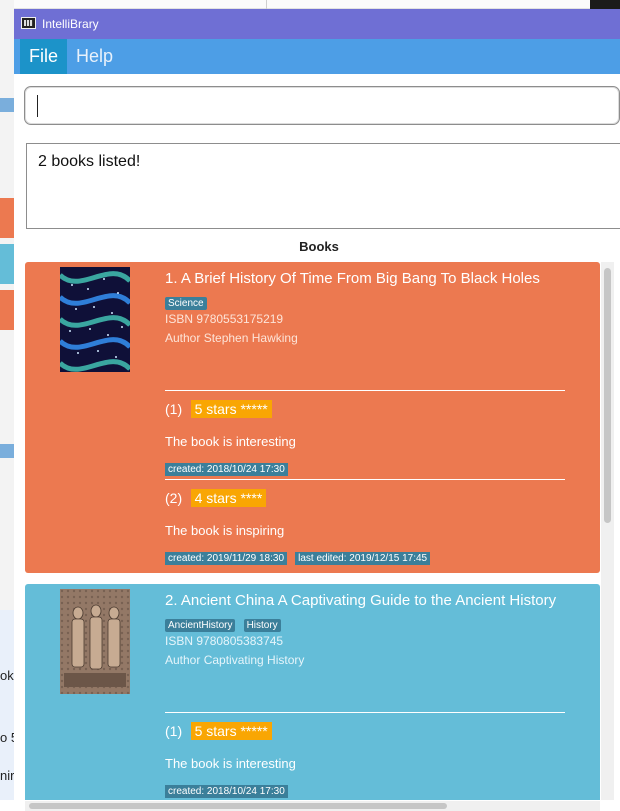  I want to click on review-index: (2), so click(174, 498).